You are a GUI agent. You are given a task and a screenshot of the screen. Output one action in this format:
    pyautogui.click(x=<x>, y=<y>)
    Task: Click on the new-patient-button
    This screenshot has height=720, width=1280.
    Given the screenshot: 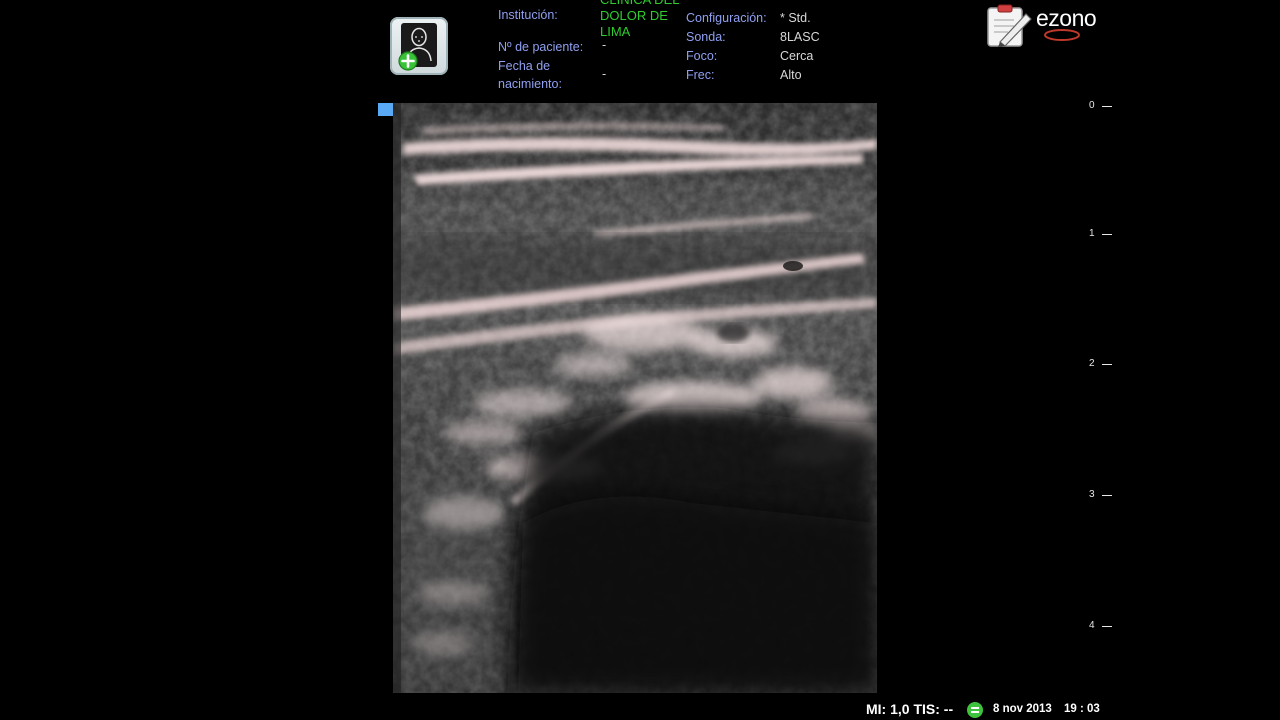 What is the action you would take?
    pyautogui.click(x=419, y=46)
    